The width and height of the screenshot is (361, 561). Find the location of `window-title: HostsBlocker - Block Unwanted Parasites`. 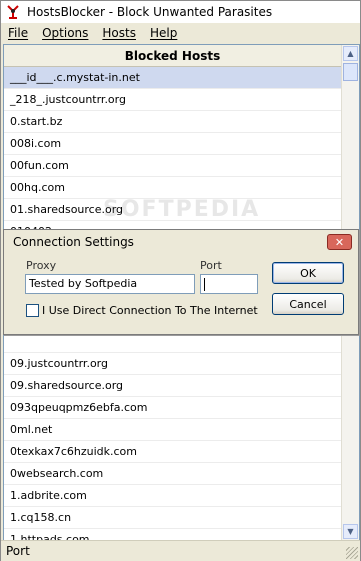

window-title: HostsBlocker - Block Unwanted Parasites is located at coordinates (150, 12).